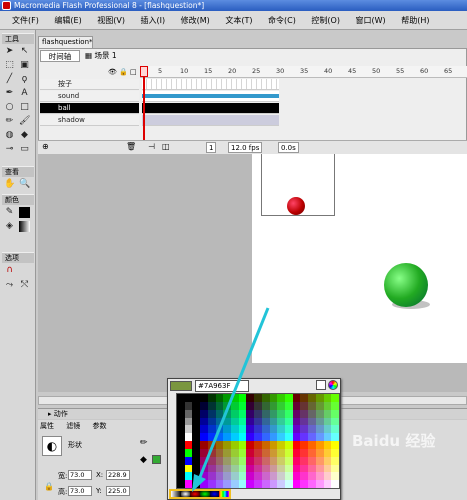  What do you see at coordinates (80, 475) in the screenshot?
I see `width-field: 73.0` at bounding box center [80, 475].